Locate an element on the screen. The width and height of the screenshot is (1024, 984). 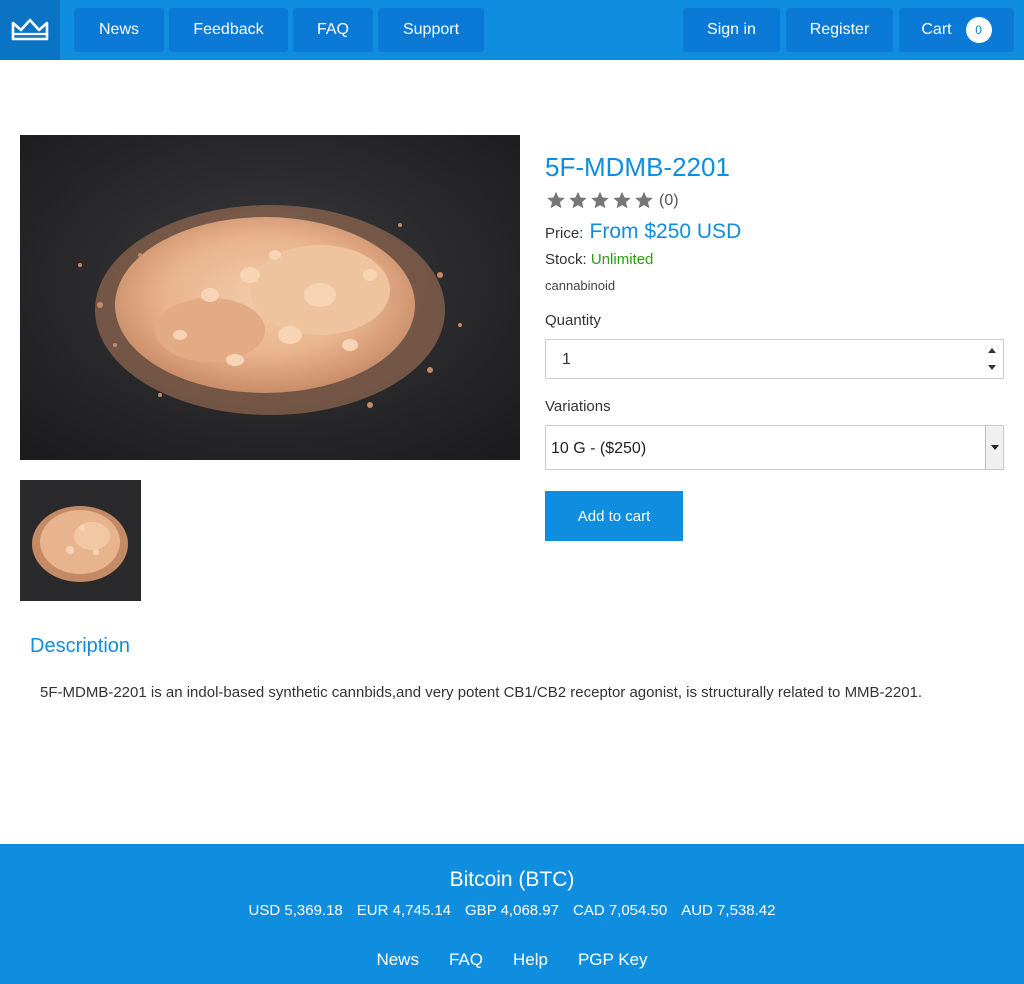
footer-link-help: Help is located at coordinates (530, 960).